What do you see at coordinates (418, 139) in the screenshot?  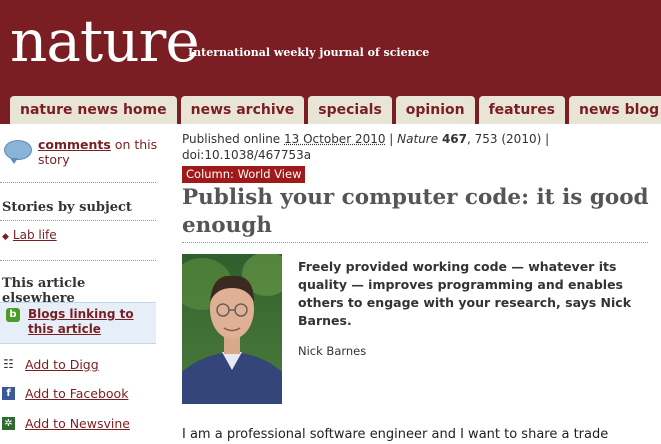 I see `journal-name: Nature` at bounding box center [418, 139].